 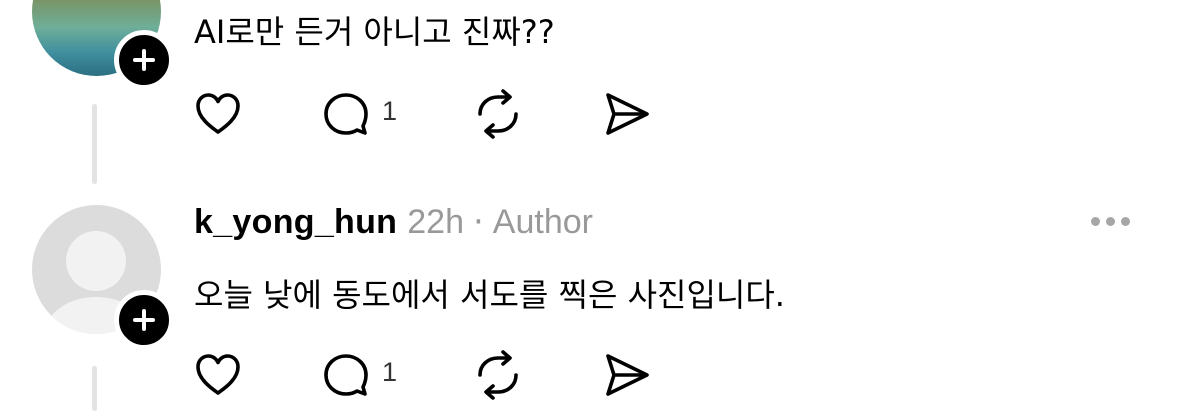 I want to click on post-text: 오늘 낮에 동도에서 서도를 찍은 사진입니다., so click(x=489, y=295).